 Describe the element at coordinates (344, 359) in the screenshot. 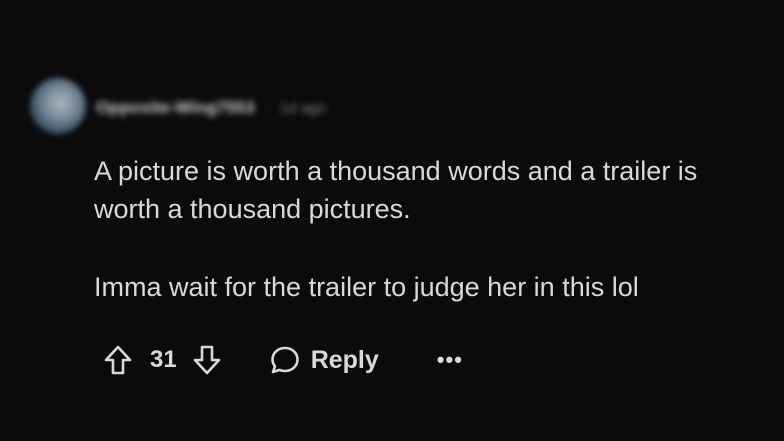

I see `reply-label: Reply` at that location.